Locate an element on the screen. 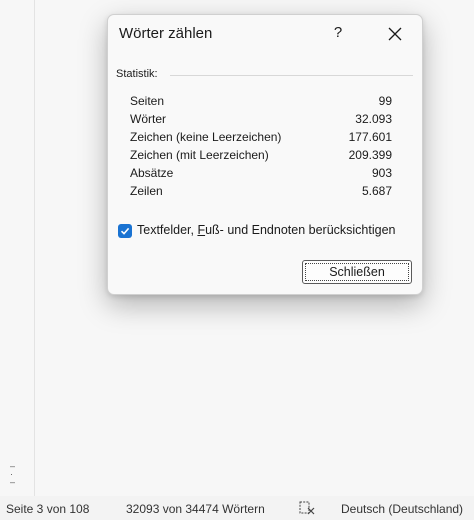 The image size is (474, 520). stat-row-pages: Seiten 99 is located at coordinates (261, 101).